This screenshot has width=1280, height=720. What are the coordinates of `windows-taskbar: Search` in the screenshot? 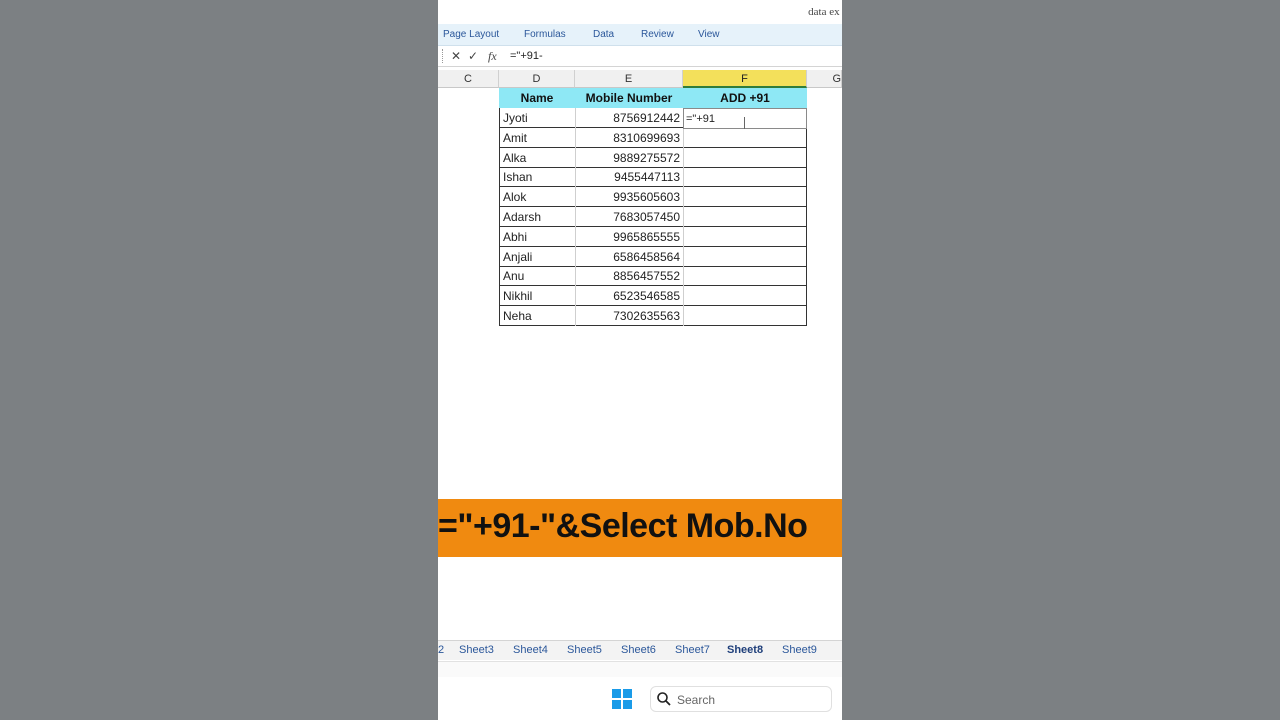 It's located at (640, 699).